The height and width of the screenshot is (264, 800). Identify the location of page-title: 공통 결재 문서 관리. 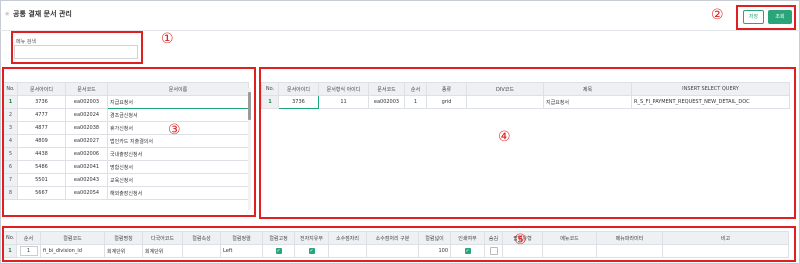
(42, 14).